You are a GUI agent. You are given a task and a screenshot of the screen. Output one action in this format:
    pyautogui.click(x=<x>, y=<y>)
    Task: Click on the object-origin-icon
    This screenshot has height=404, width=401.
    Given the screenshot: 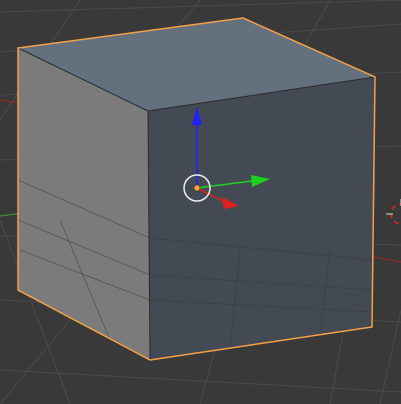 What is the action you would take?
    pyautogui.click(x=197, y=188)
    